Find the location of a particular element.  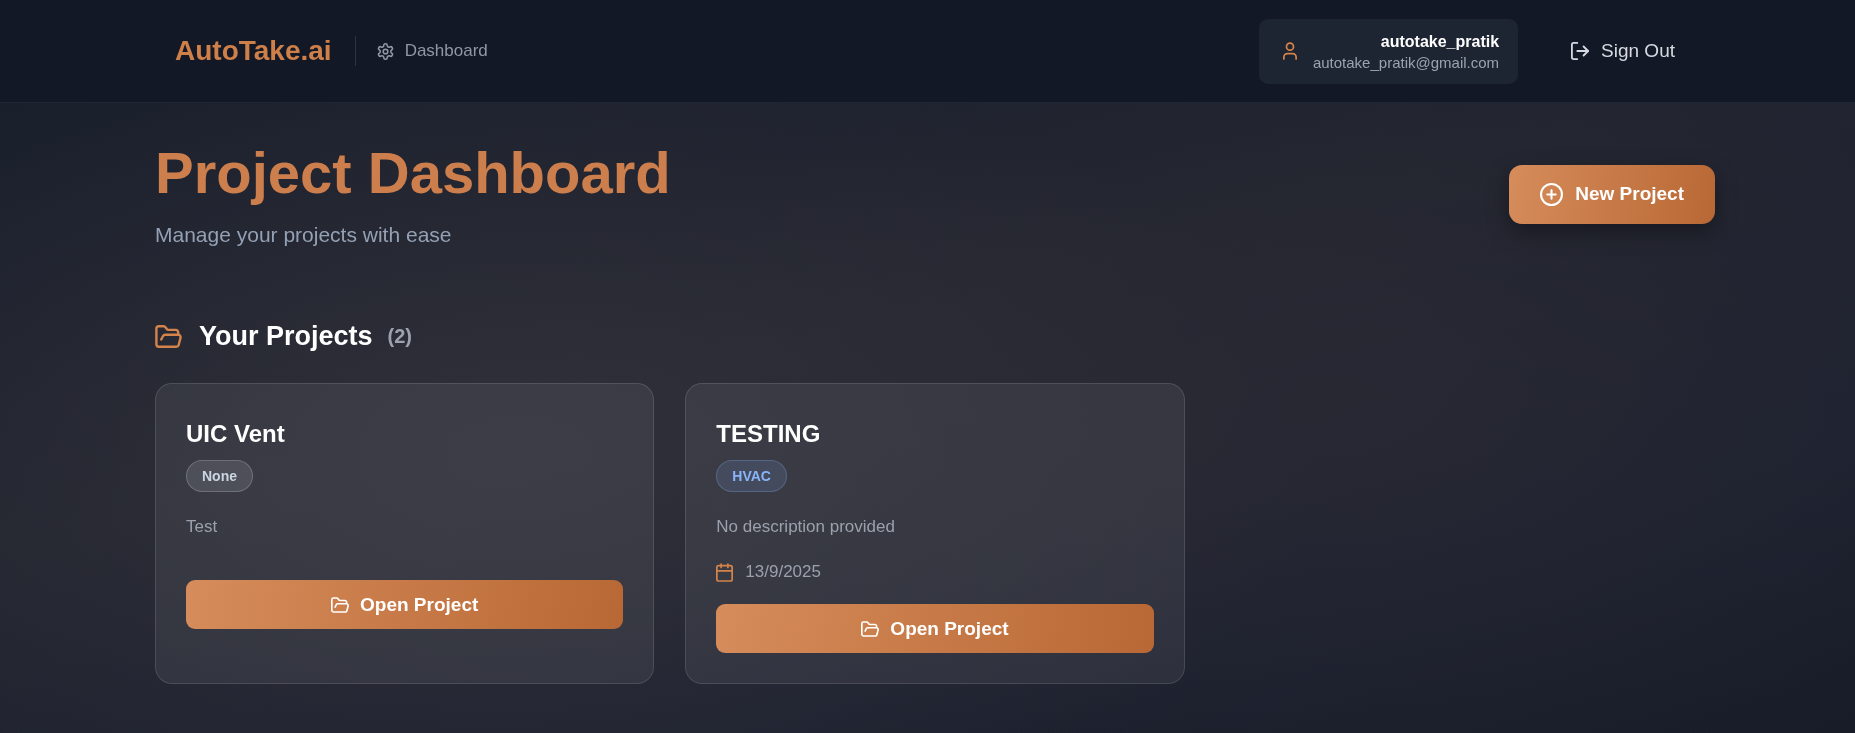

category-tag: HVAC is located at coordinates (751, 476).